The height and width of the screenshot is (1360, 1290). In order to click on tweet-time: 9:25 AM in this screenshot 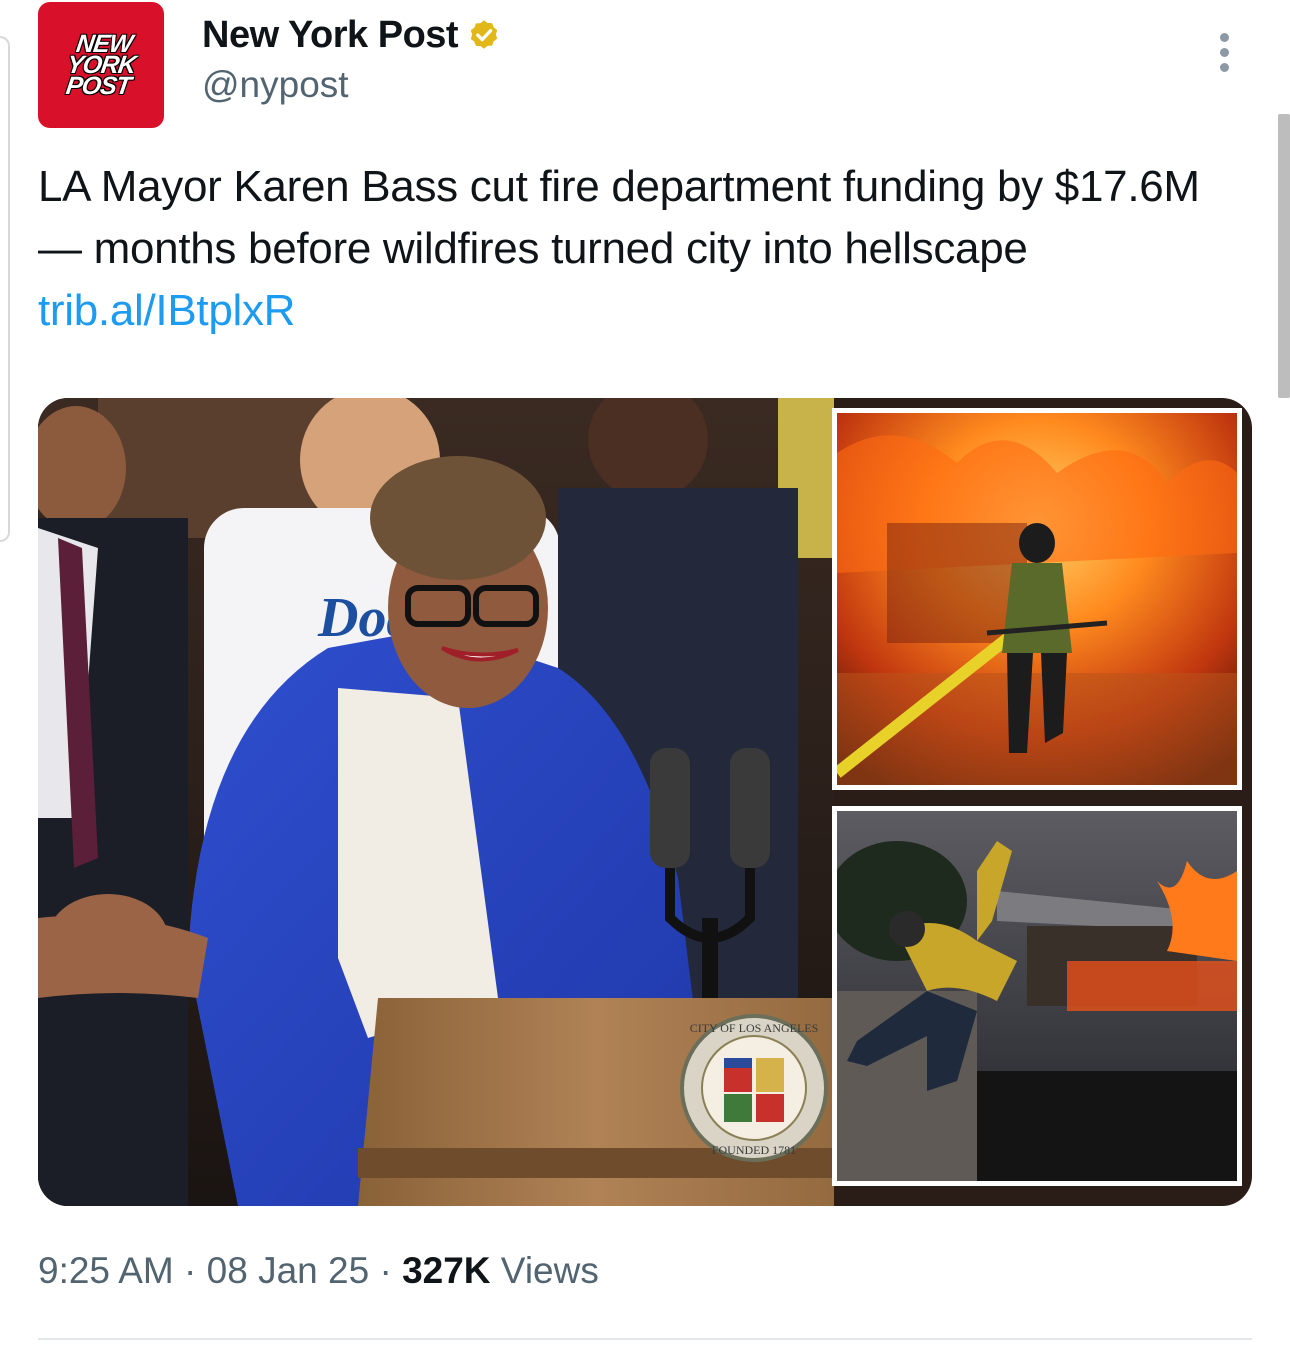, I will do `click(106, 1270)`.